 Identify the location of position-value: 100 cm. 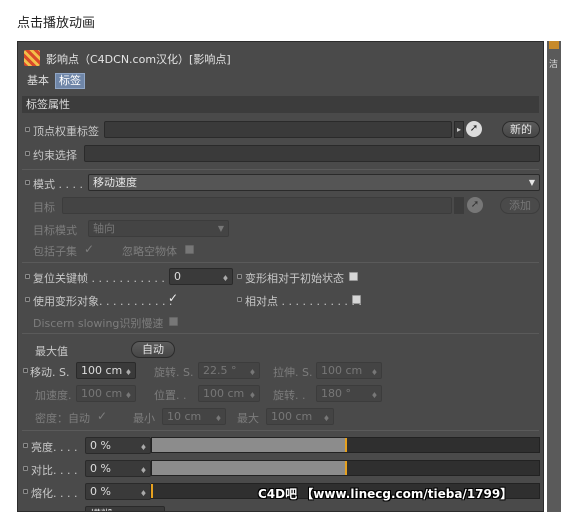
(224, 393).